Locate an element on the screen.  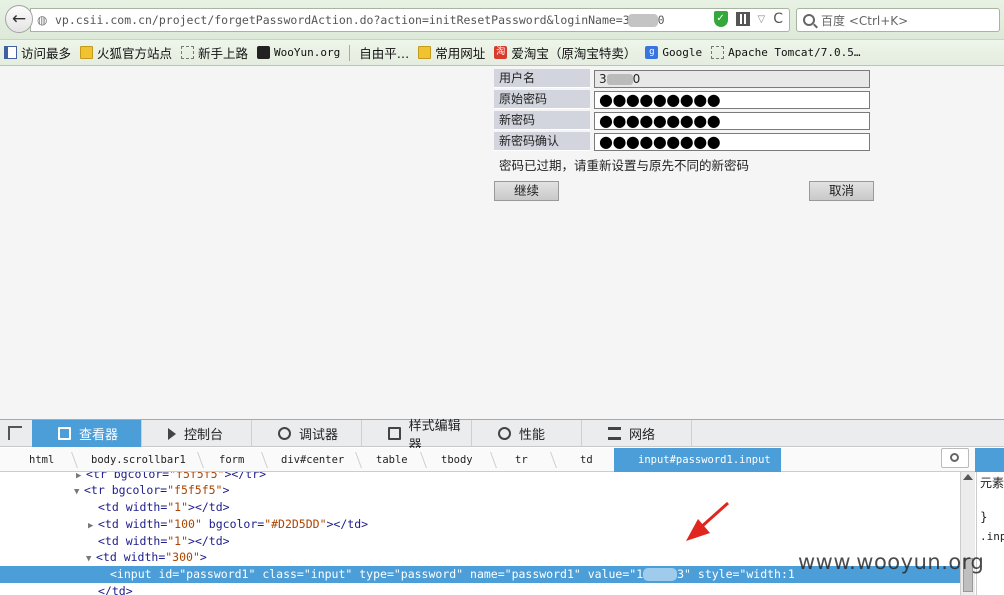
annotation-arrow-icon is located at coordinates (707, 521).